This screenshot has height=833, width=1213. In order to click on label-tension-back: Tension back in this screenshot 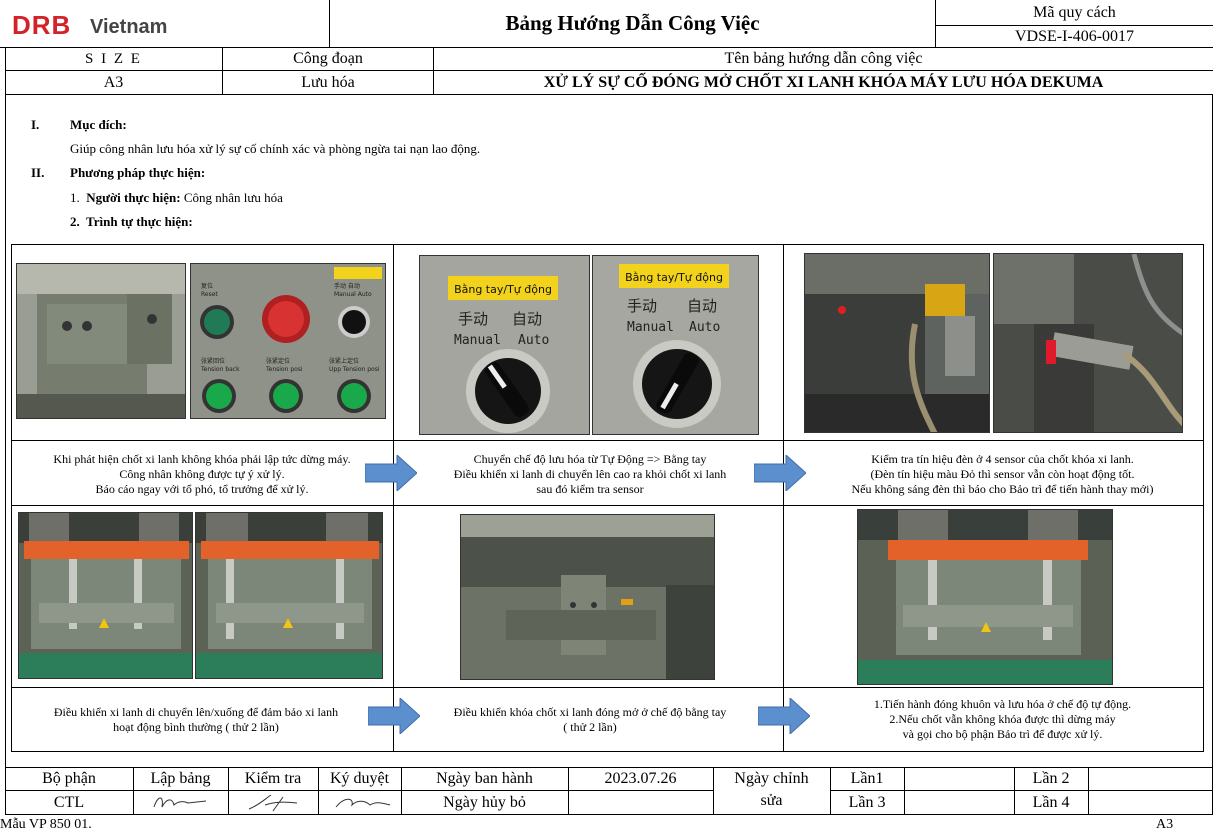, I will do `click(220, 369)`.